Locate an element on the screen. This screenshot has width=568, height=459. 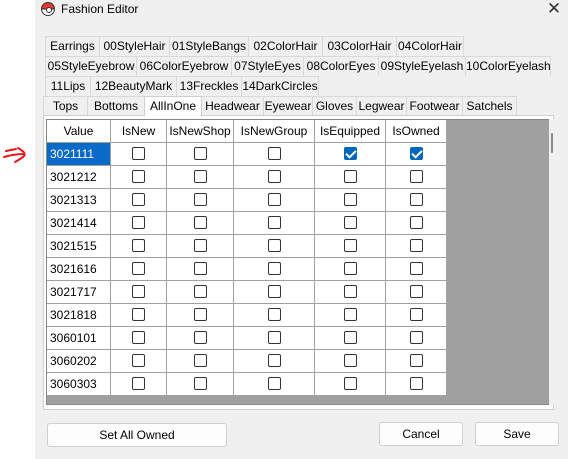
column-header-isnewgroup: IsNewGroup is located at coordinates (274, 131).